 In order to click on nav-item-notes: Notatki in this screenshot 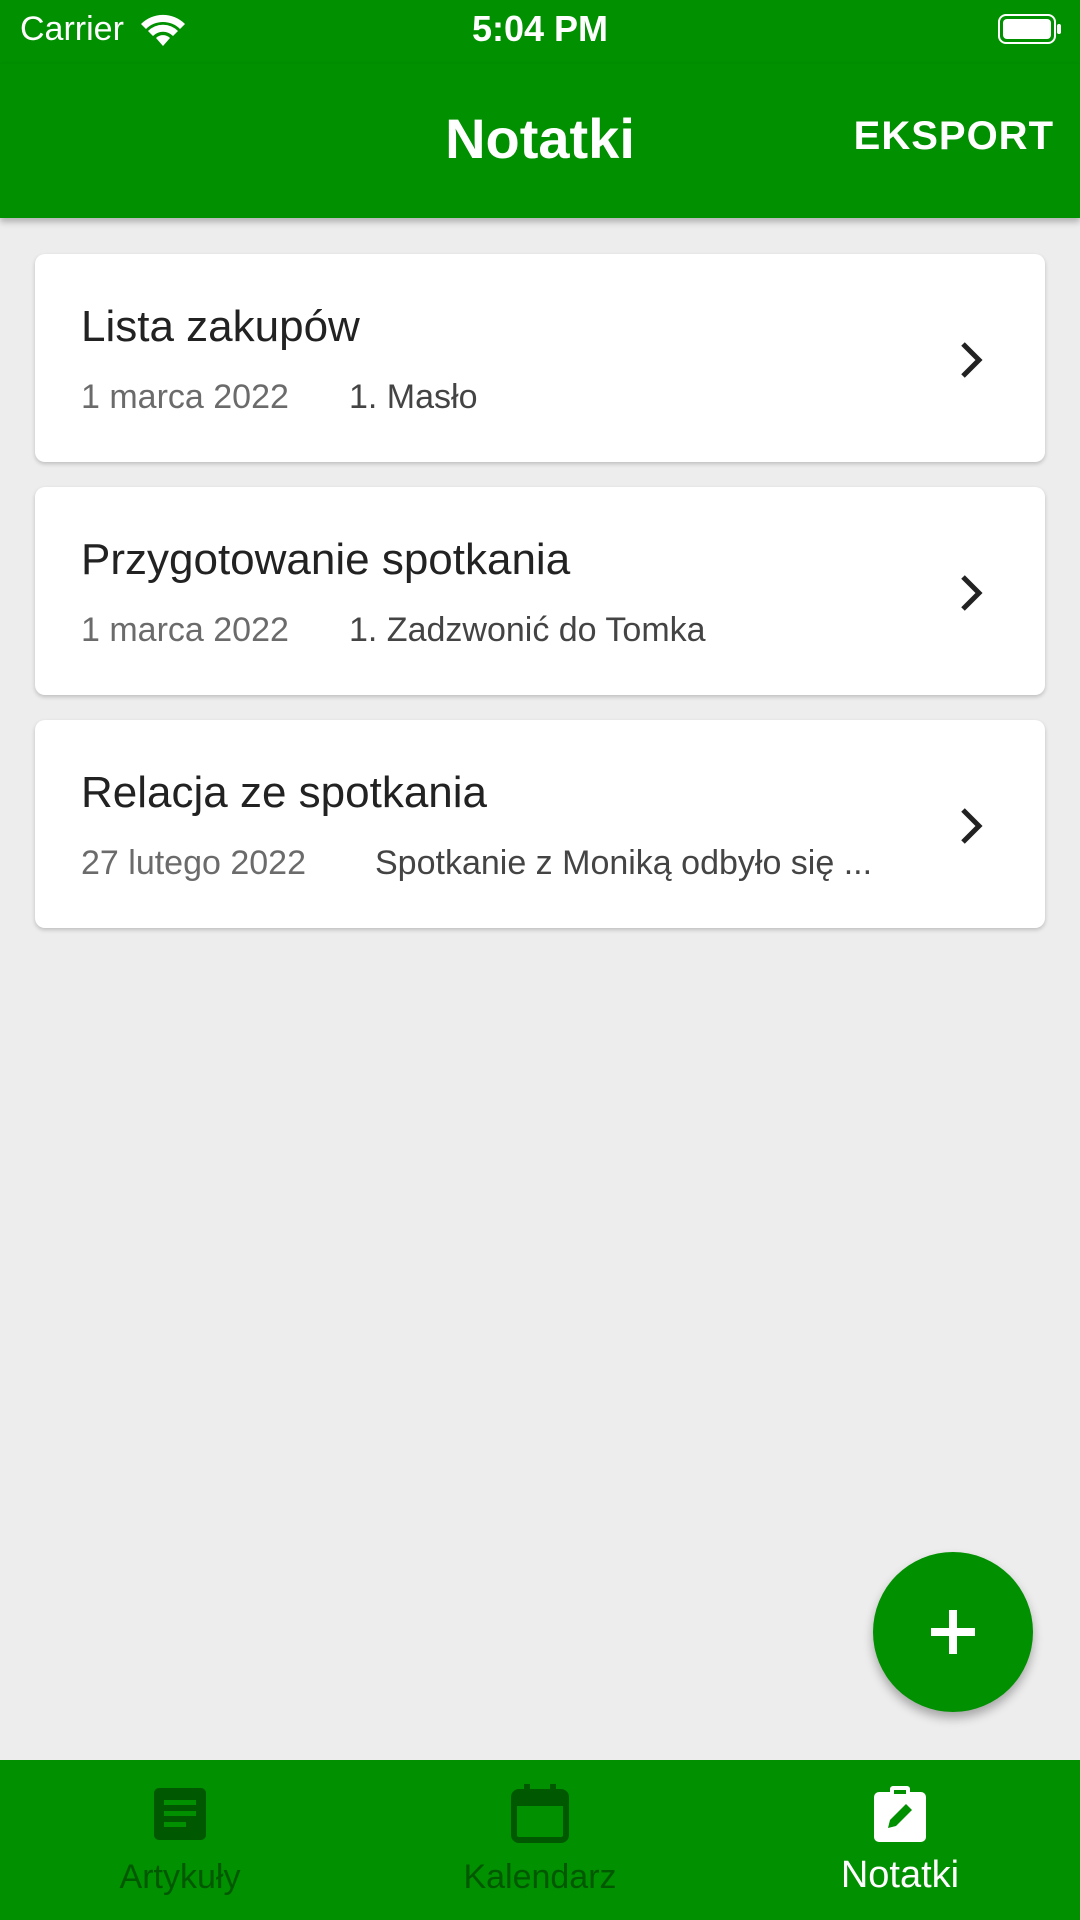, I will do `click(900, 1840)`.